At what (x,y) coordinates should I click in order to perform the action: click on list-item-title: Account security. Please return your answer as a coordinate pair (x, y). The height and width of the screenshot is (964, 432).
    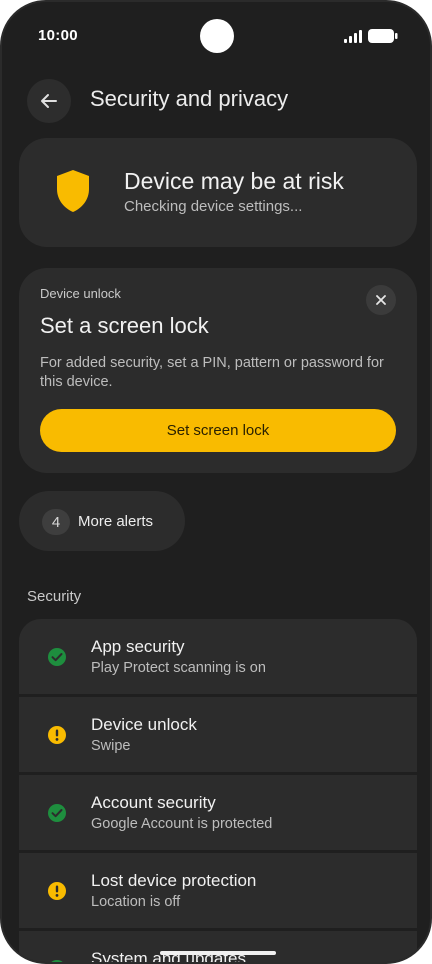
    Looking at the image, I should click on (153, 802).